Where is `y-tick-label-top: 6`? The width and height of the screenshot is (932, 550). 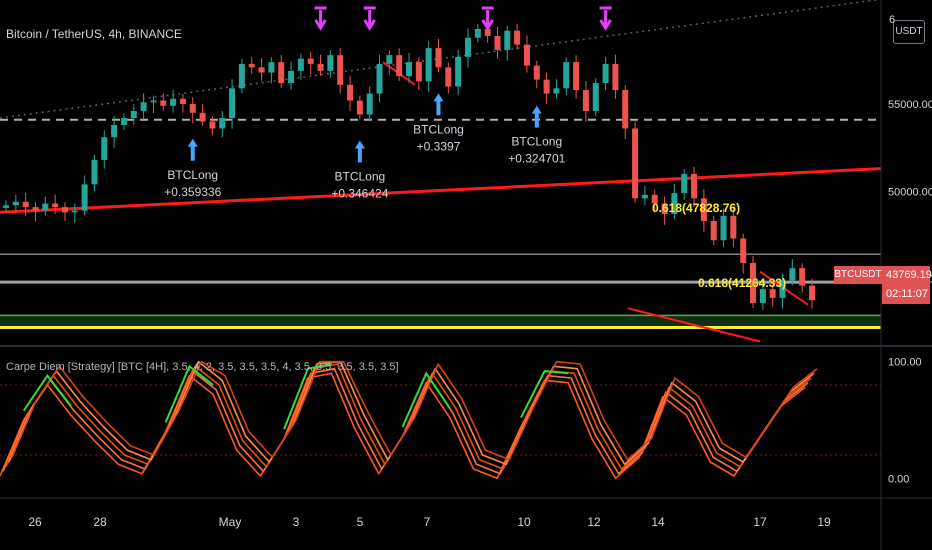
y-tick-label-top: 6 is located at coordinates (892, 20).